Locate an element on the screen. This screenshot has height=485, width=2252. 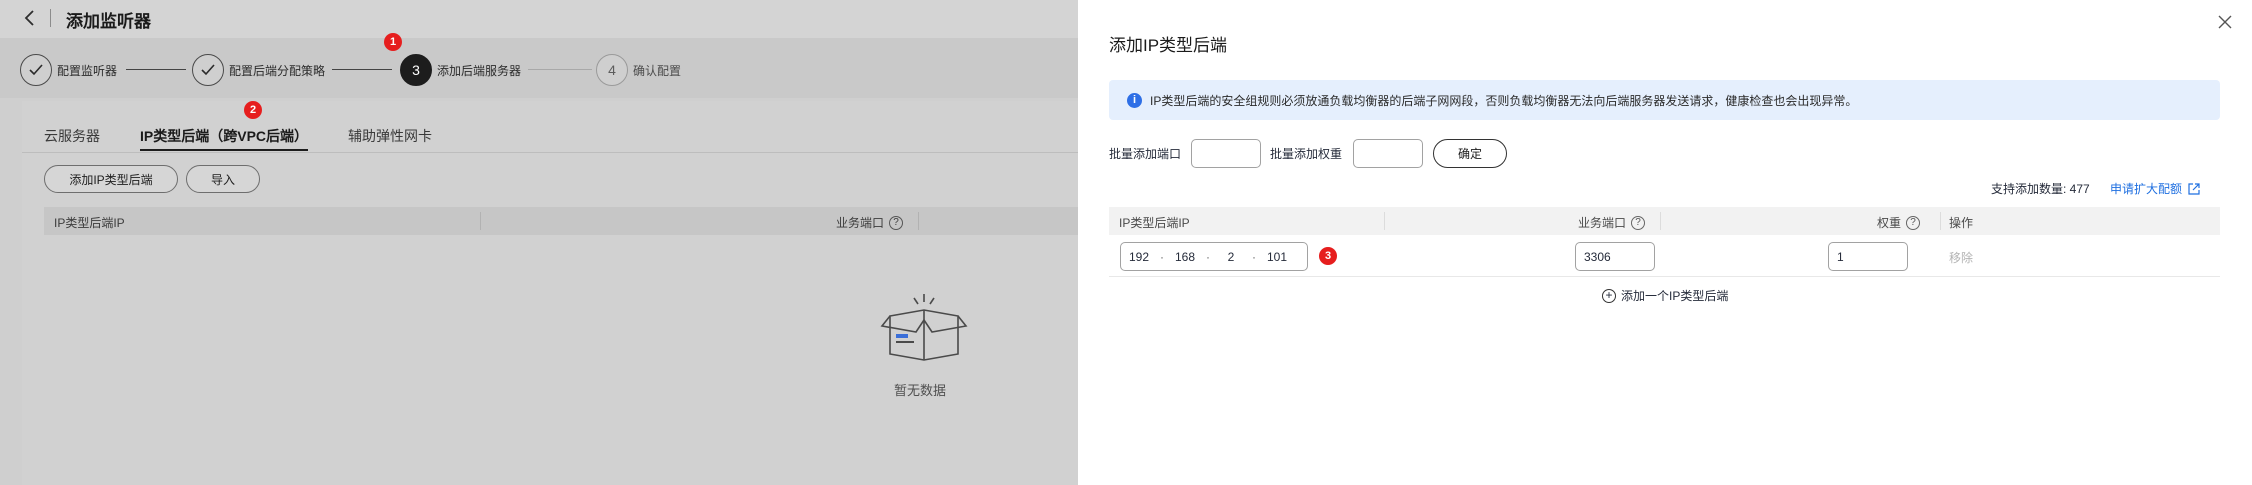
tab-divider is located at coordinates (550, 152).